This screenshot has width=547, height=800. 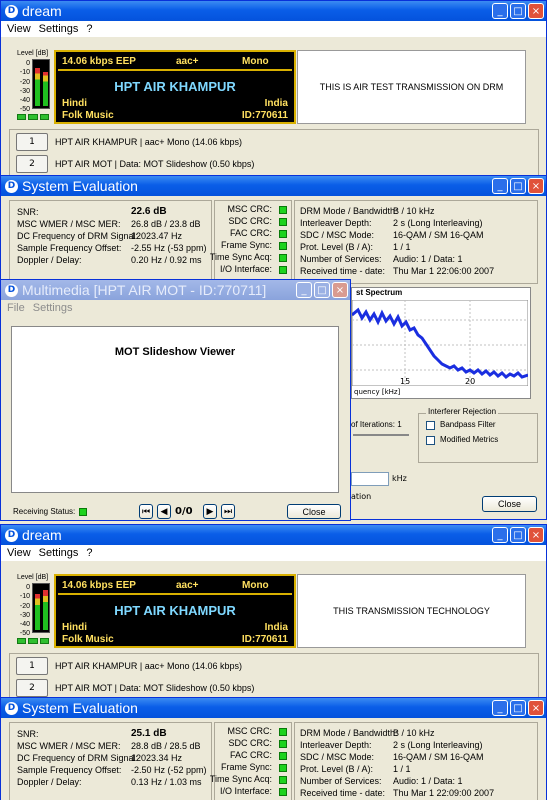 What do you see at coordinates (184, 511) in the screenshot?
I see `slide-counter: 0/0` at bounding box center [184, 511].